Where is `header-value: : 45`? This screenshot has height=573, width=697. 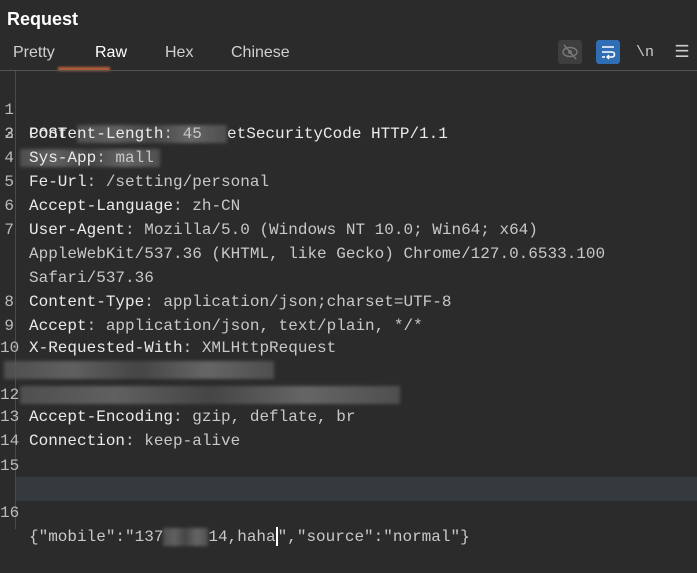 header-value: : 45 is located at coordinates (182, 134).